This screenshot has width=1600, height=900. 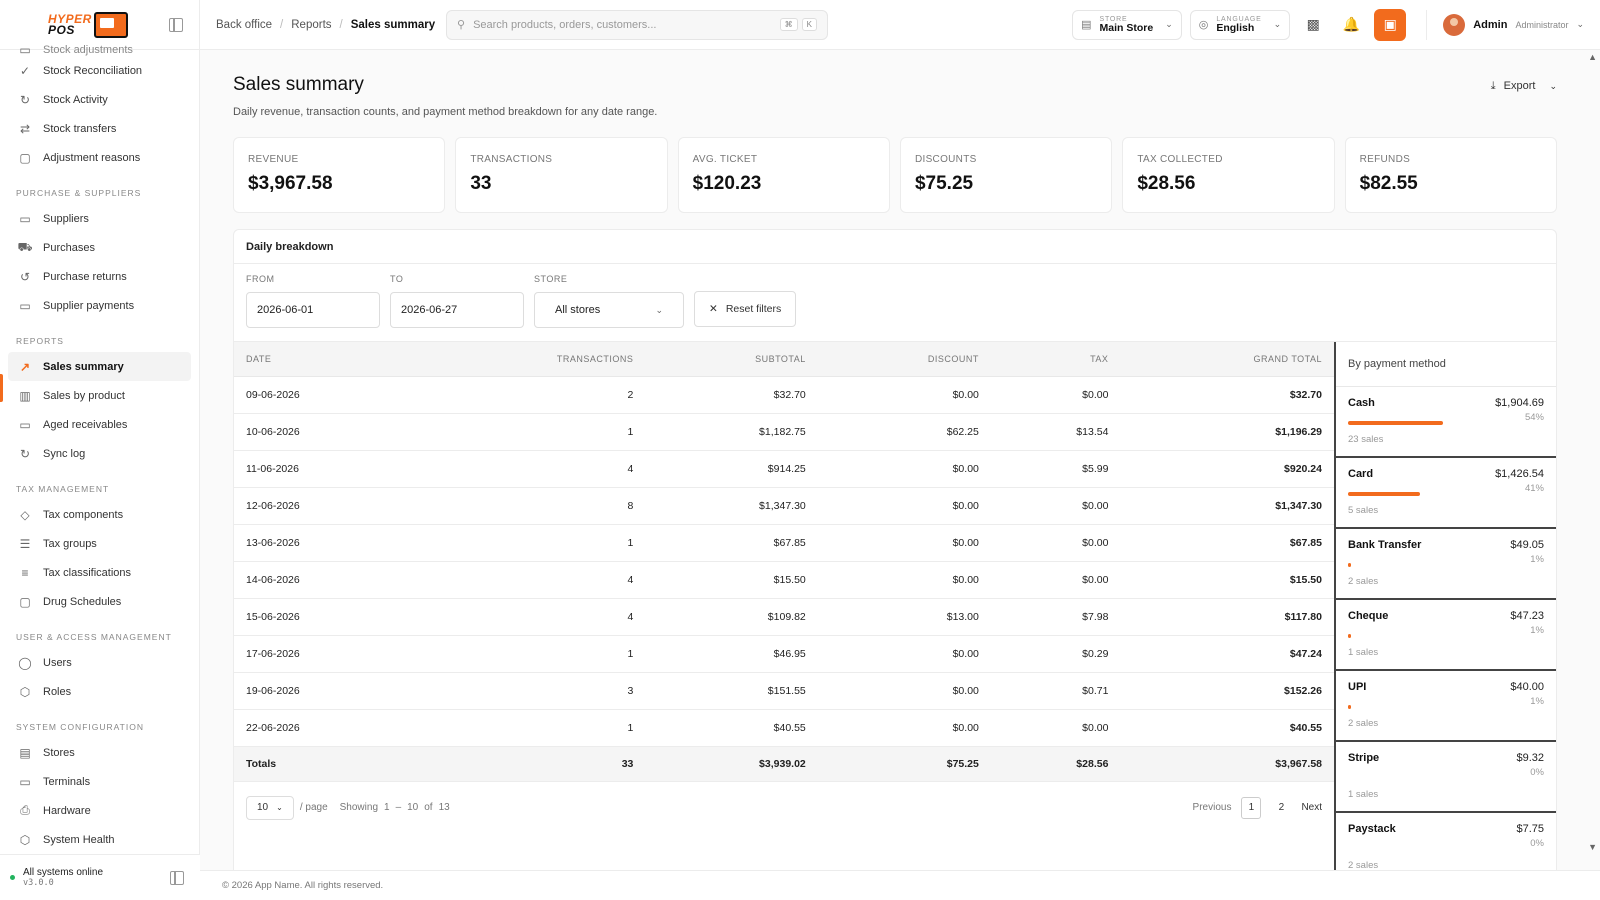 What do you see at coordinates (99, 781) in the screenshot?
I see `sidebar-item-terminals: ▭ Terminals` at bounding box center [99, 781].